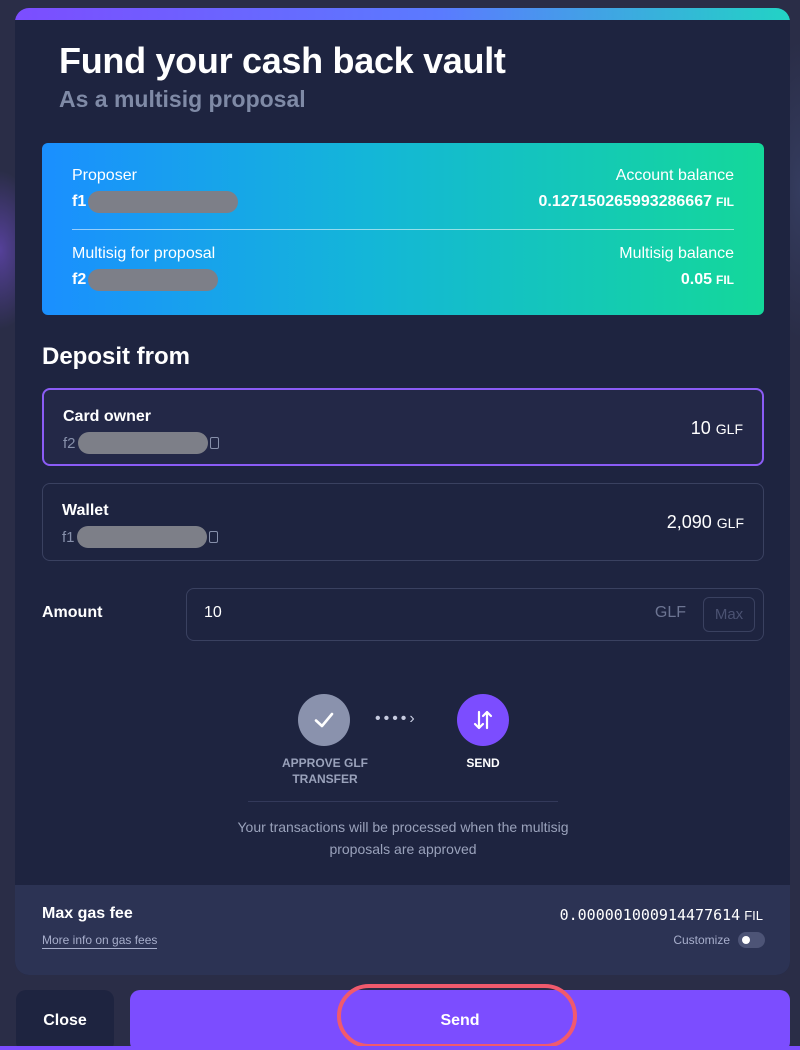 The height and width of the screenshot is (1050, 800). I want to click on amount-label: Amount, so click(72, 612).